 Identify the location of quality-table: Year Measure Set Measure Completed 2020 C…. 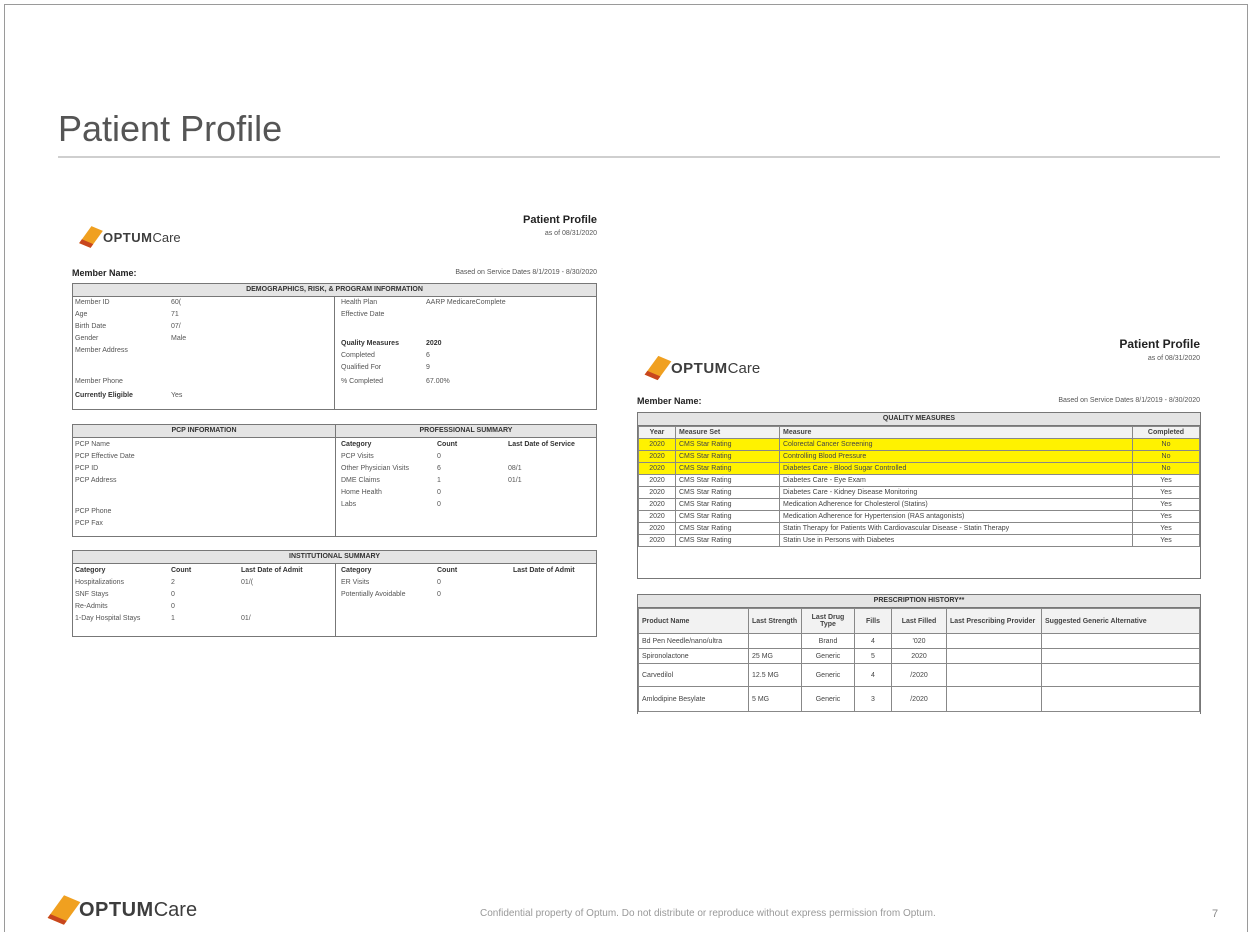
(919, 486).